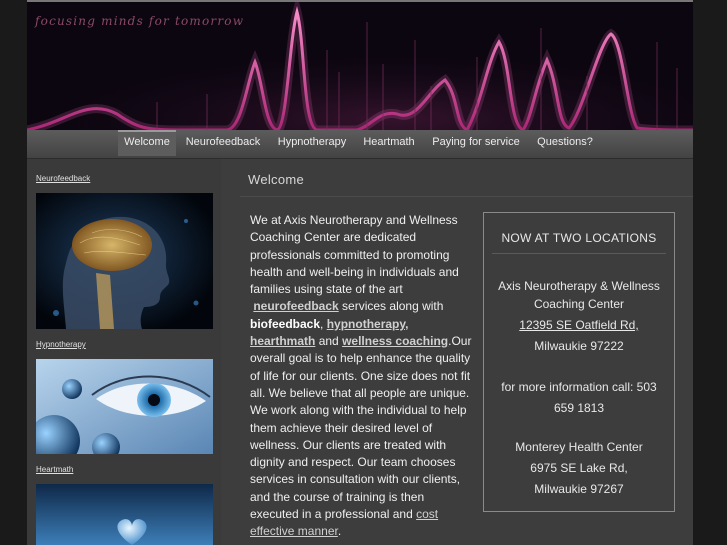 This screenshot has height=545, width=727. Describe the element at coordinates (476, 143) in the screenshot. I see `nav-paying-for-service: Paying for service` at that location.